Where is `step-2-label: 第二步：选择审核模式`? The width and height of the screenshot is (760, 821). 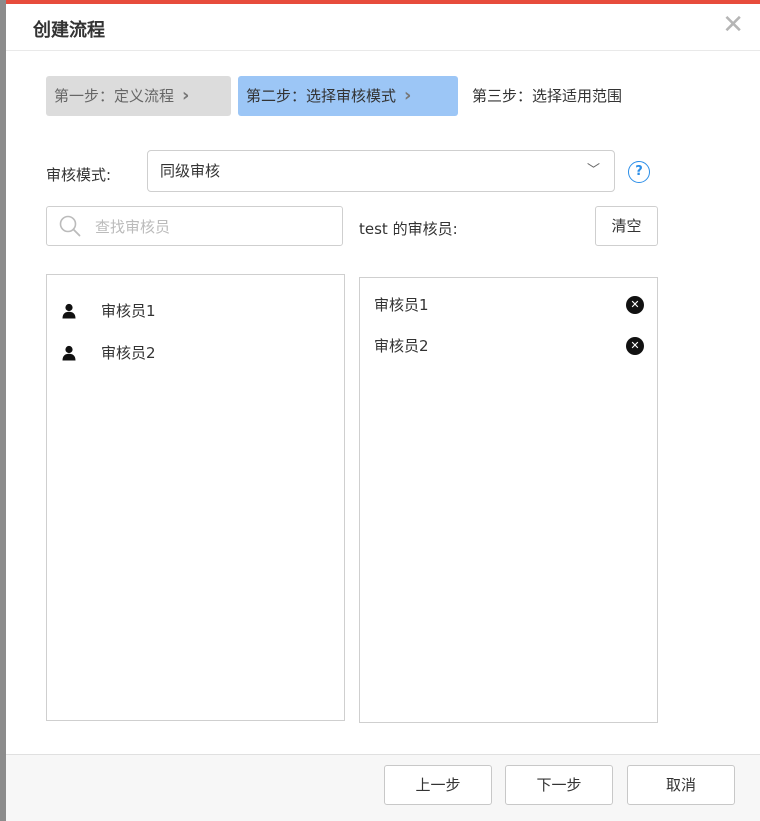
step-2-label: 第二步：选择审核模式 is located at coordinates (321, 96).